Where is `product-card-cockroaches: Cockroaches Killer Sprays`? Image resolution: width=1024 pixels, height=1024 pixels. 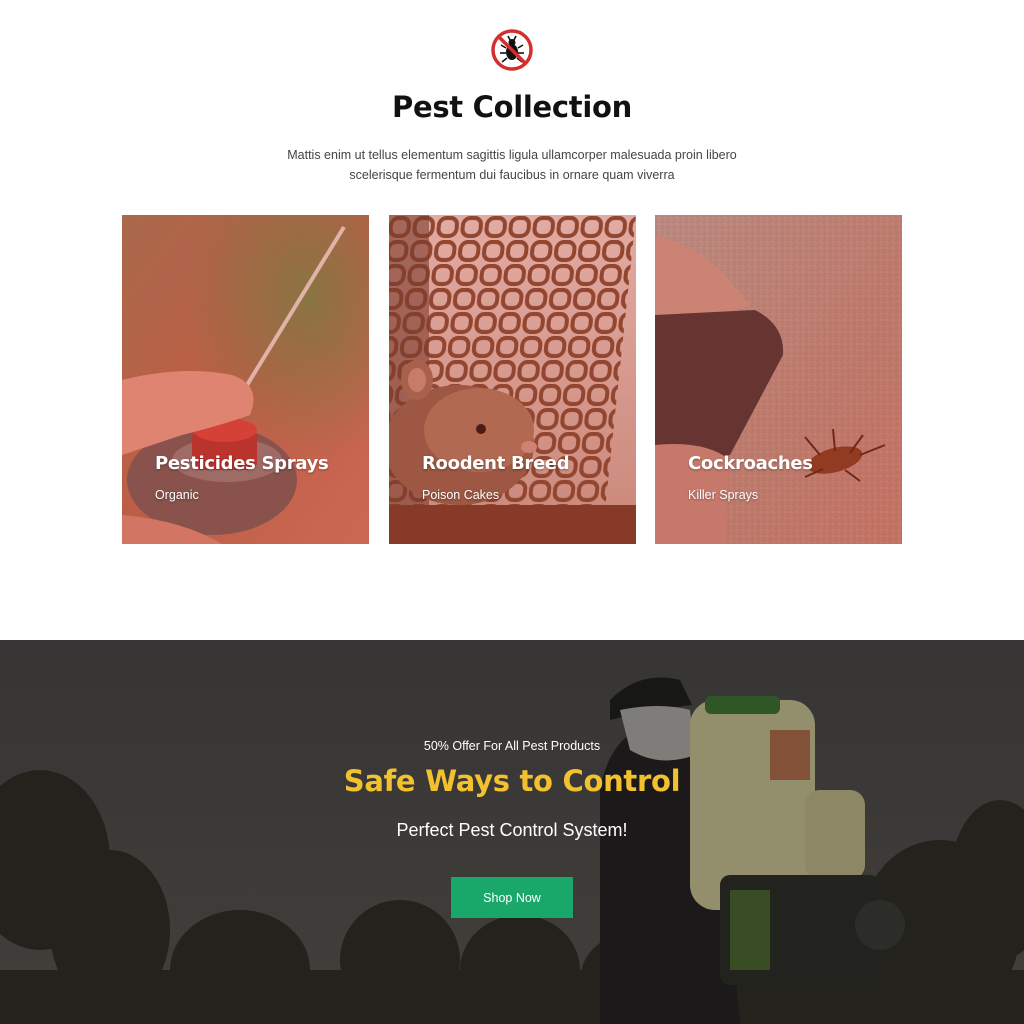
product-card-cockroaches: Cockroaches Killer Sprays is located at coordinates (778, 379).